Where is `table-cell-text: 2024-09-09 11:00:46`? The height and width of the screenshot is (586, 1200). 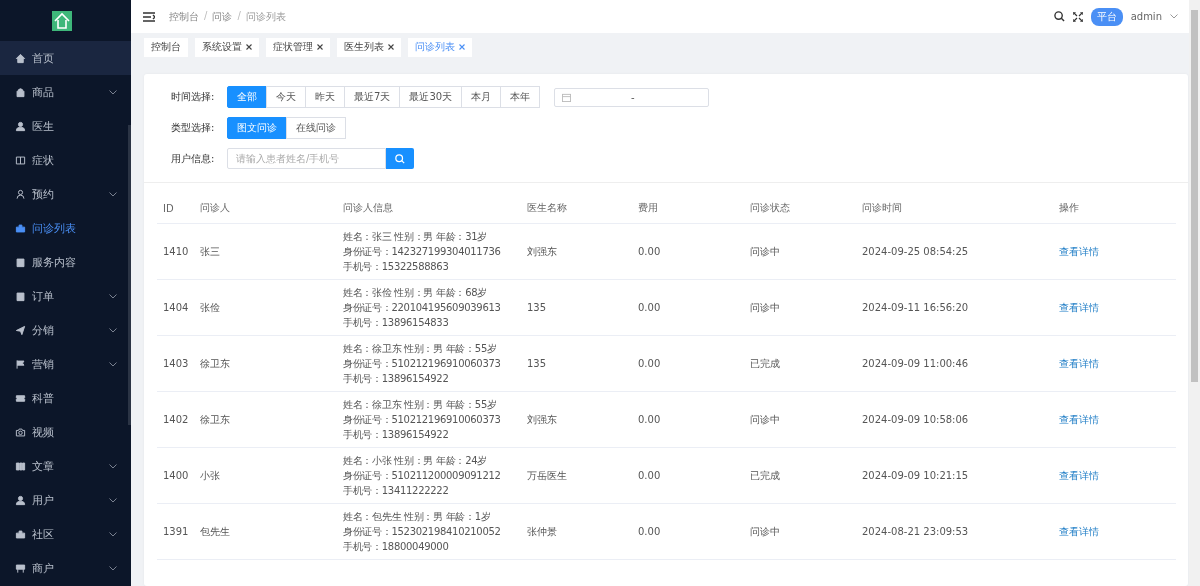 table-cell-text: 2024-09-09 11:00:46 is located at coordinates (916, 363).